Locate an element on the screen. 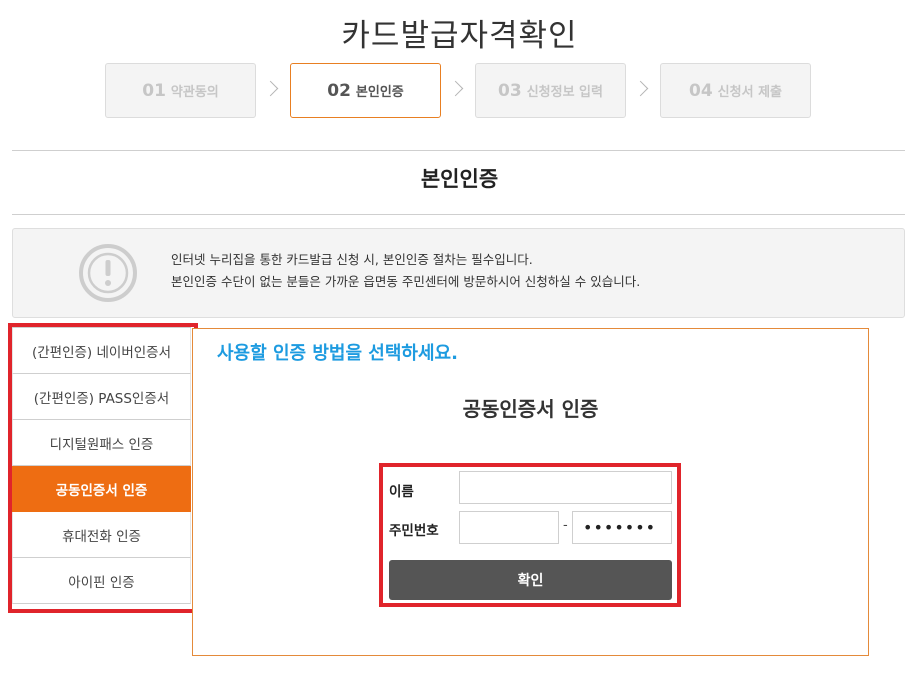  menu-item-ipin: 아이핀 인증 is located at coordinates (101, 581).